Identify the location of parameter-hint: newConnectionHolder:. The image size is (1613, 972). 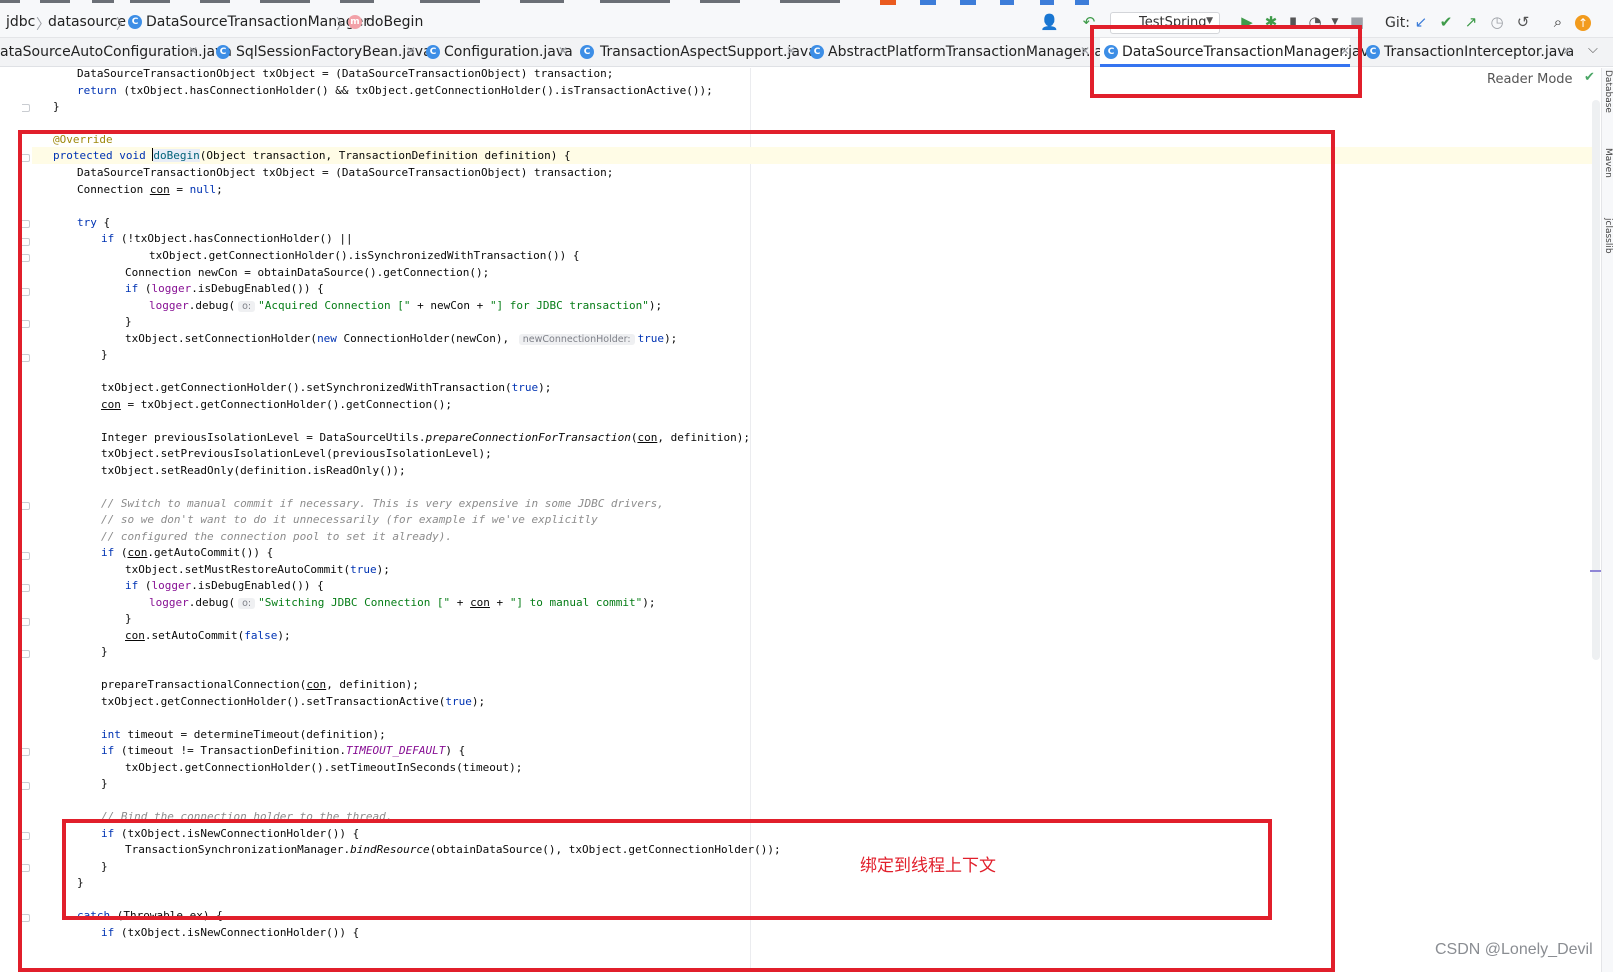
(576, 339).